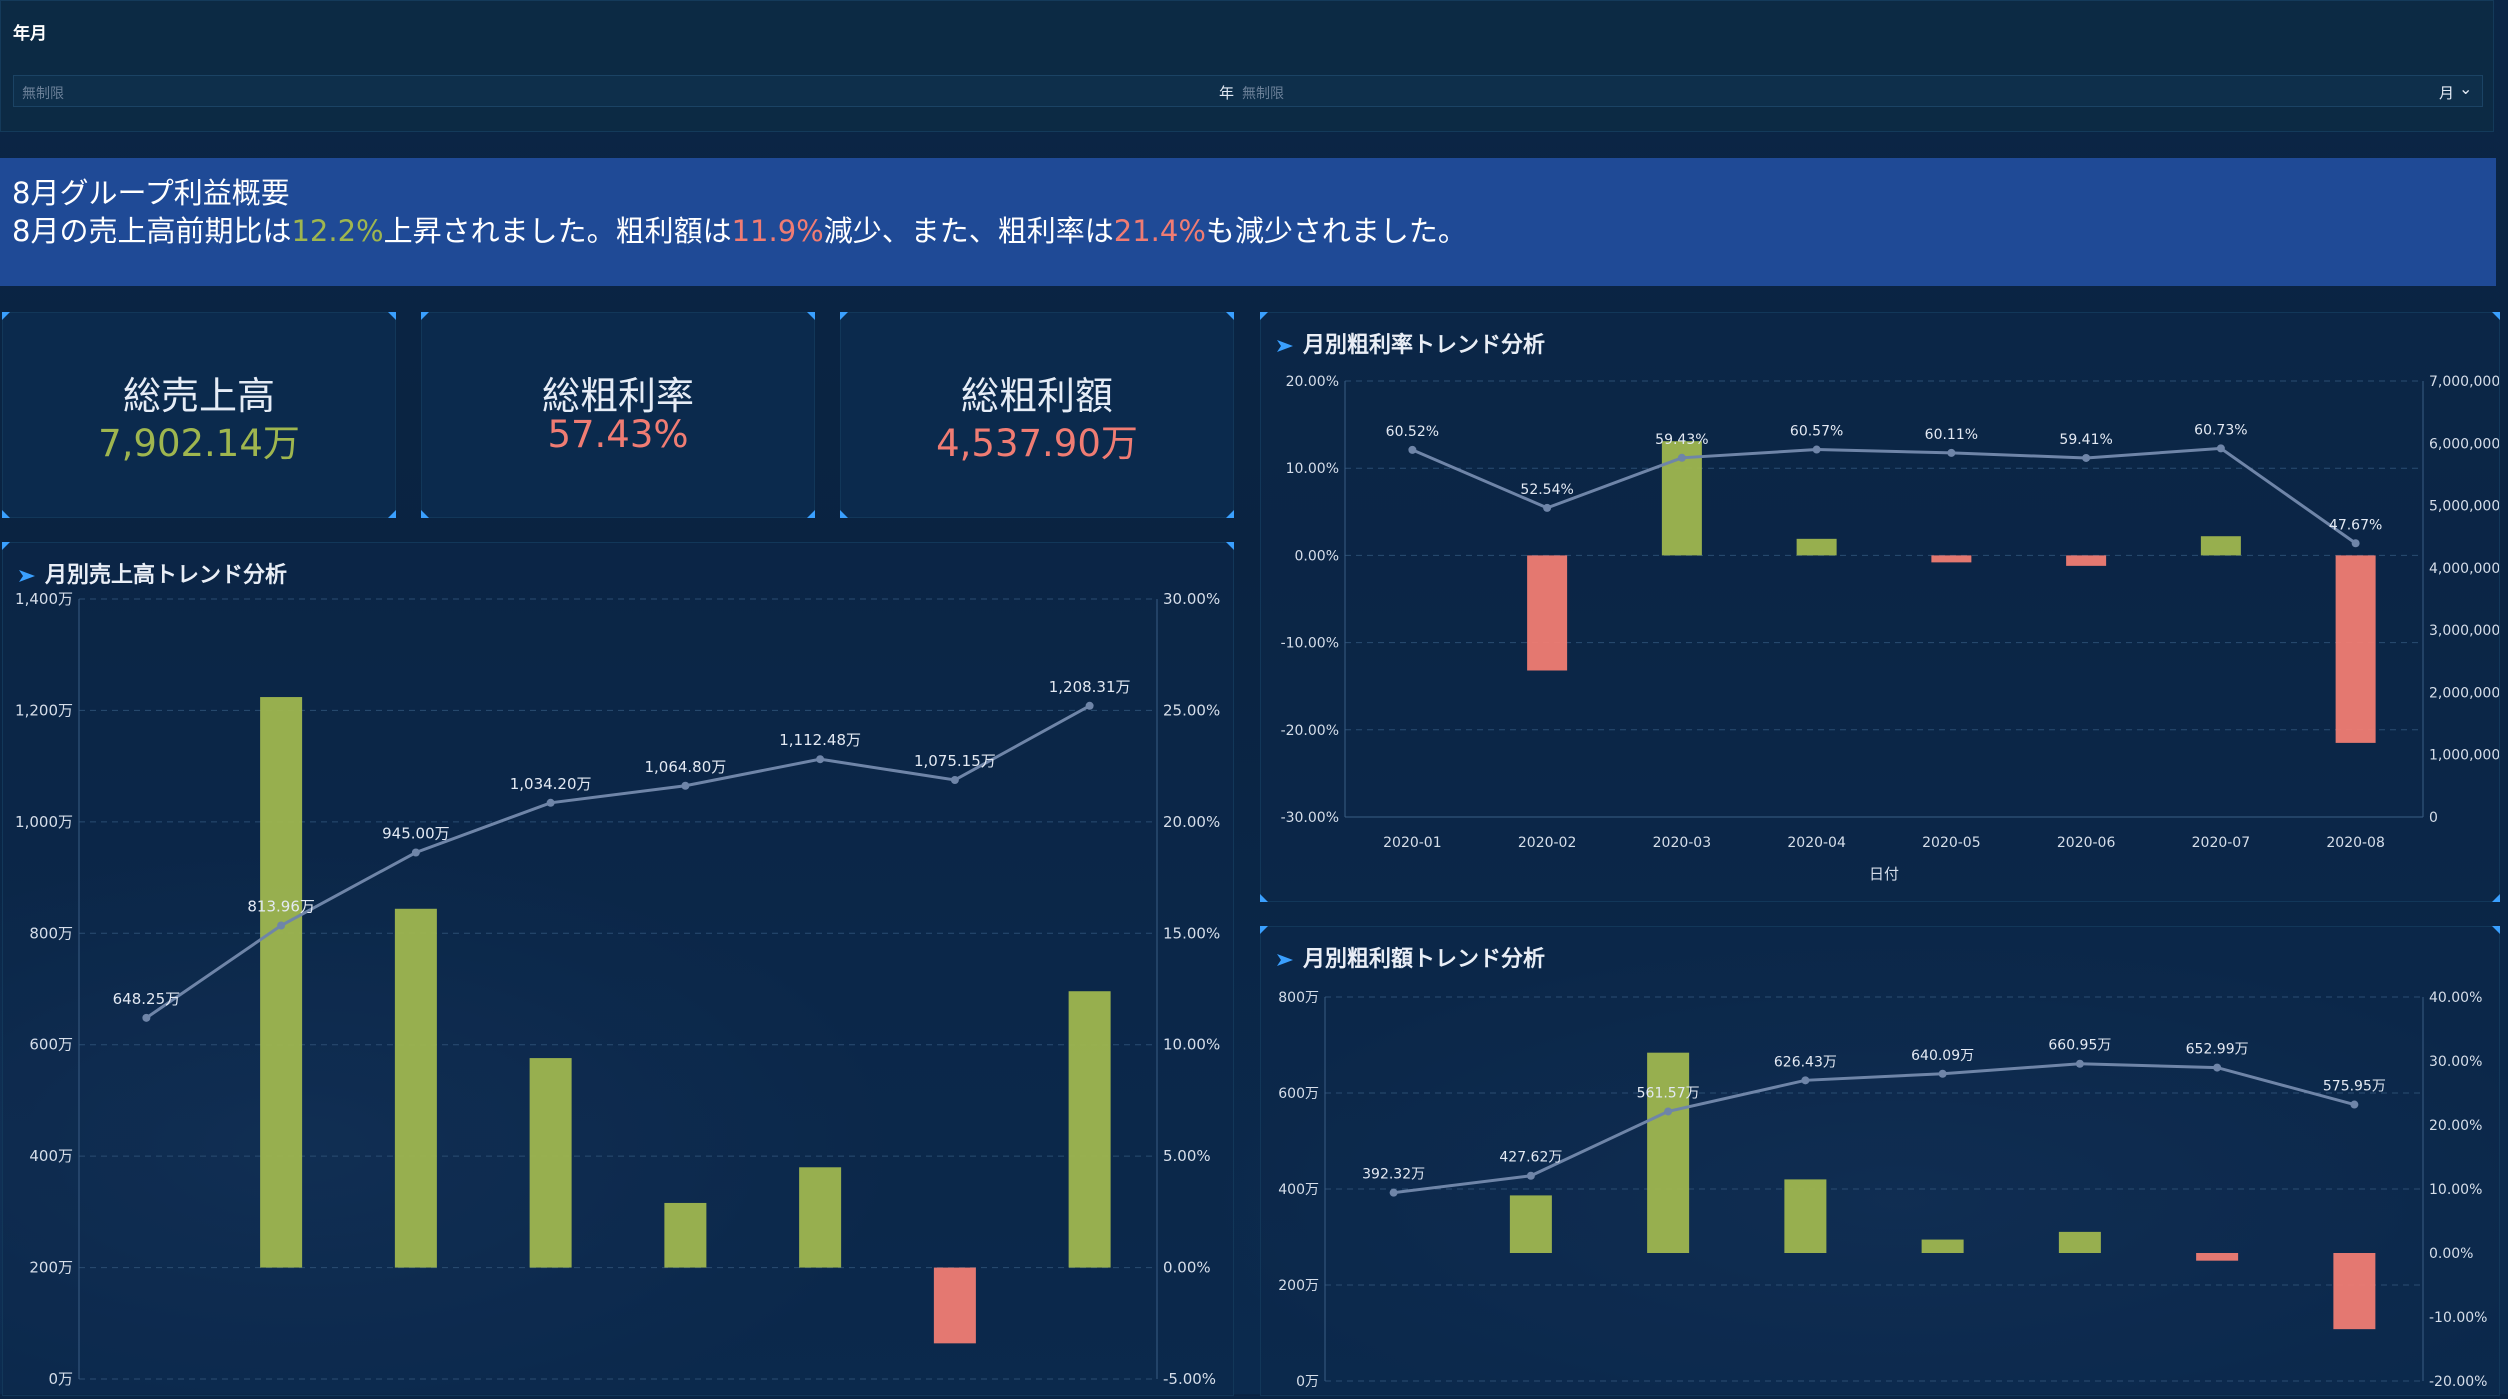 The width and height of the screenshot is (2508, 1399). What do you see at coordinates (1546, 490) in the screenshot?
I see `data-label: 52.54%` at bounding box center [1546, 490].